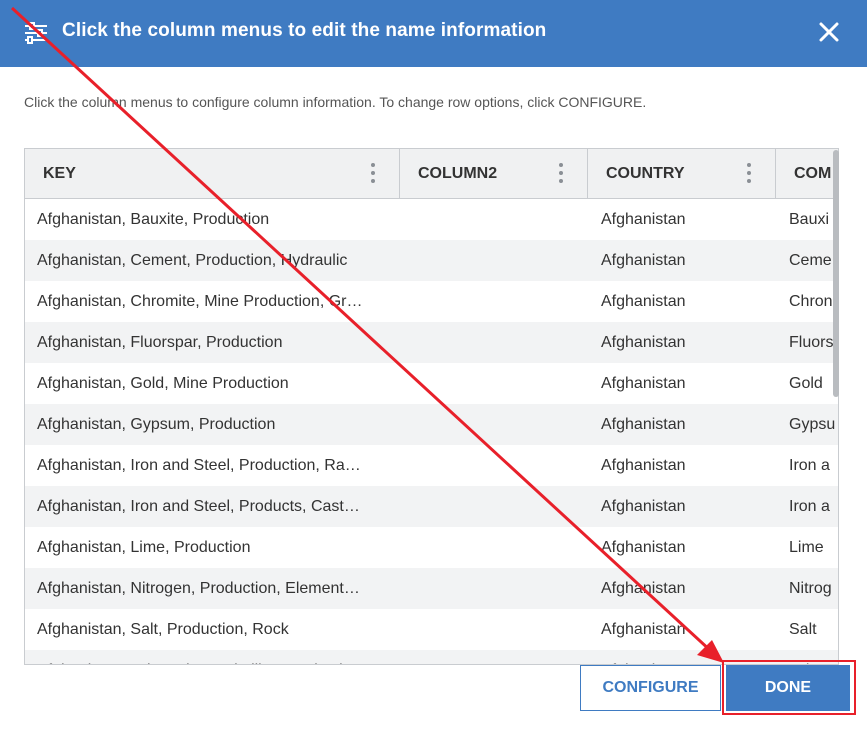  What do you see at coordinates (810, 260) in the screenshot?
I see `cell-com: Ceme` at bounding box center [810, 260].